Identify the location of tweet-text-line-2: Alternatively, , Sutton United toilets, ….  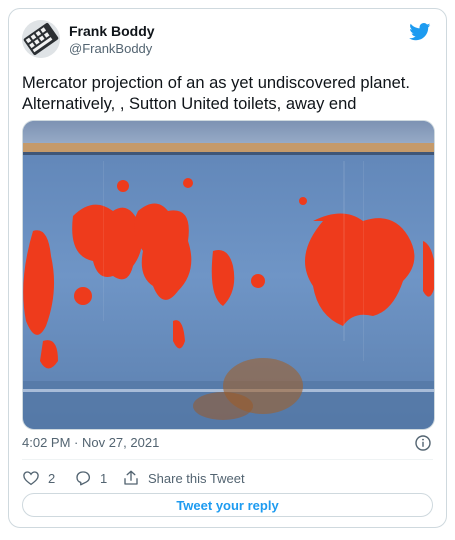
(189, 104).